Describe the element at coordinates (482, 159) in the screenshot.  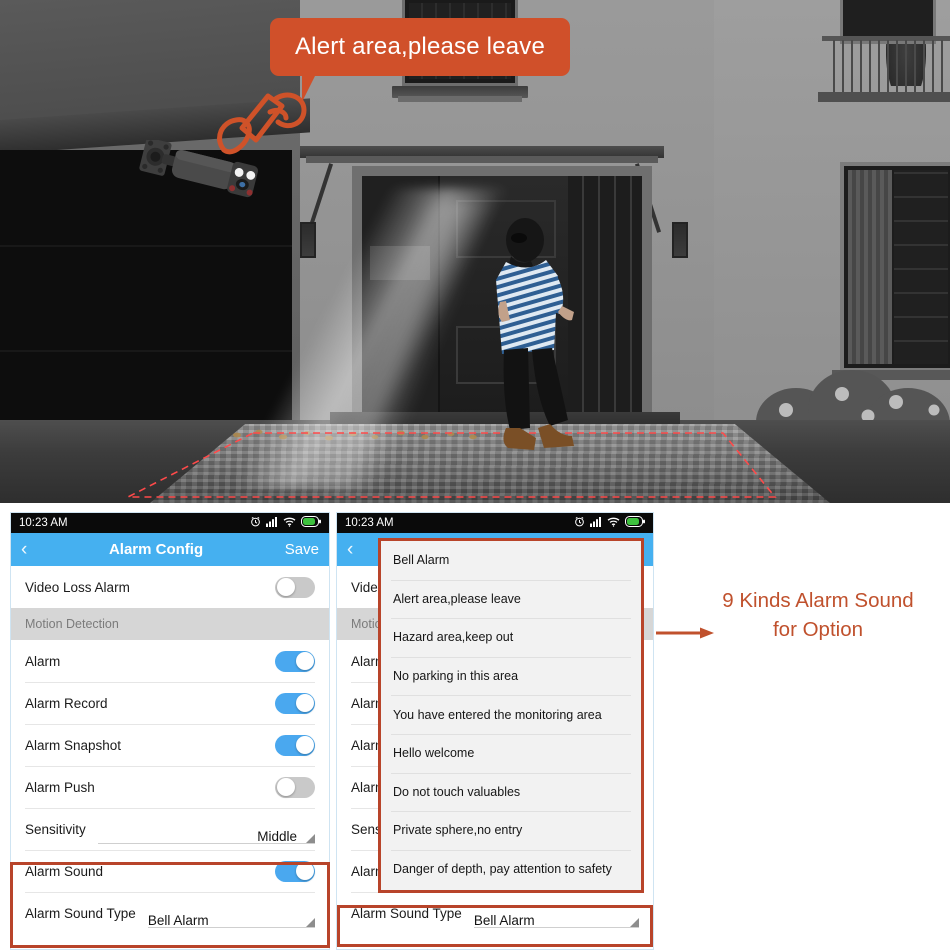
I see `door-canopy-edge` at that location.